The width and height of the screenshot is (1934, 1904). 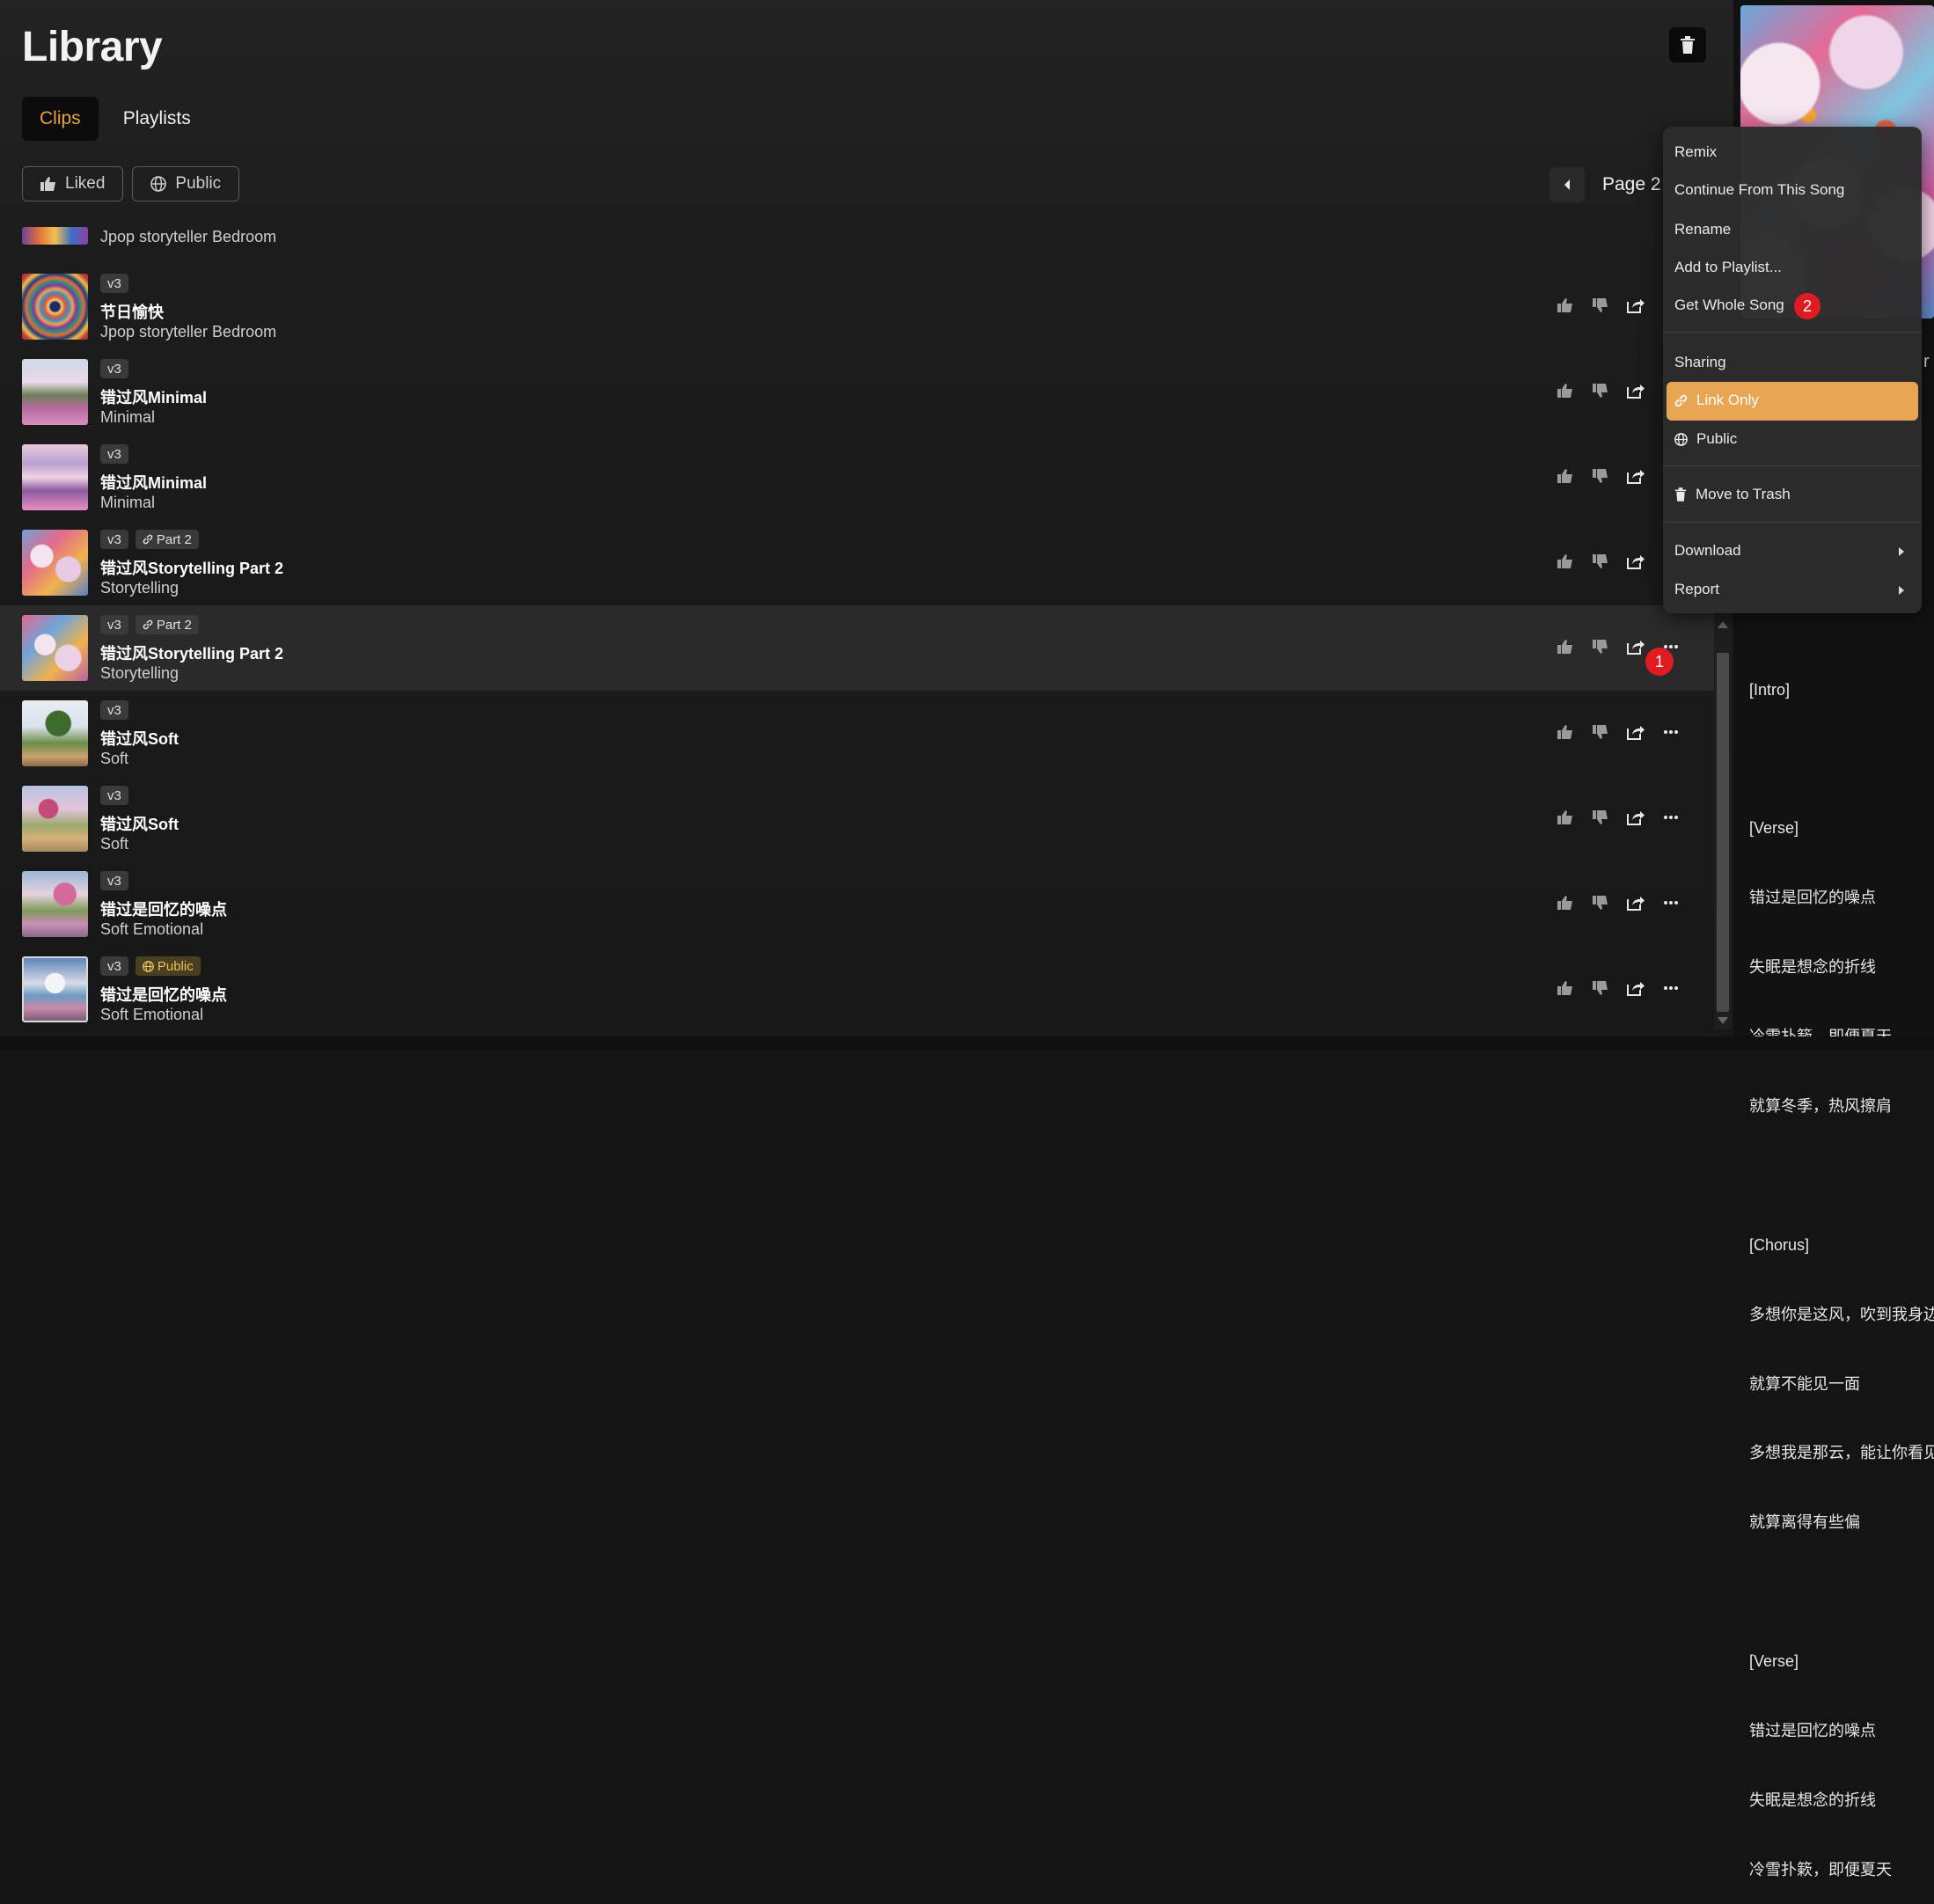 I want to click on prev-page-button, so click(x=1567, y=184).